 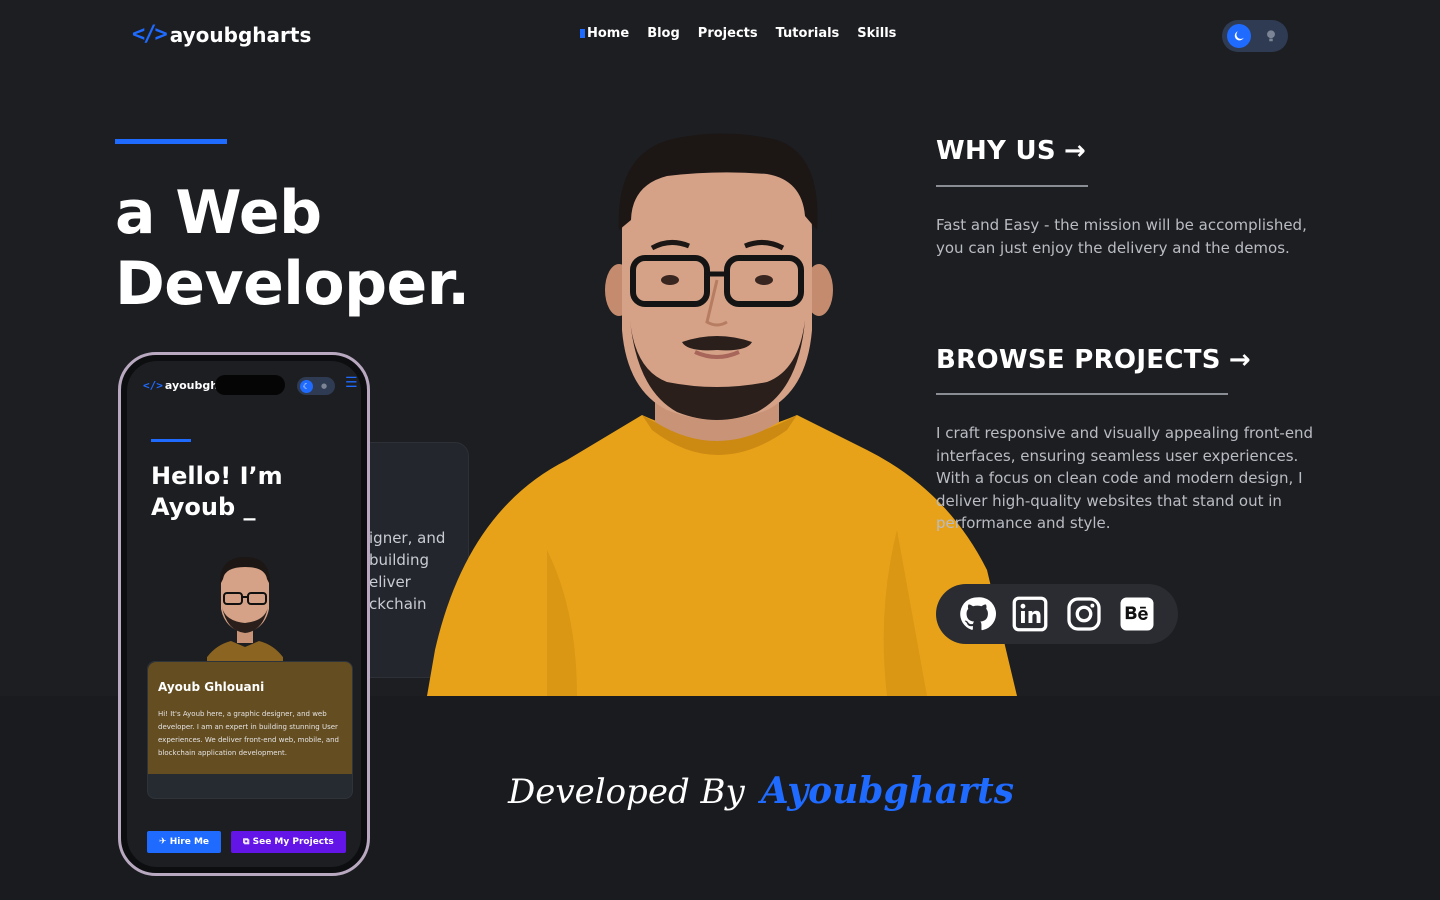 What do you see at coordinates (1137, 614) in the screenshot?
I see `behance-icon` at bounding box center [1137, 614].